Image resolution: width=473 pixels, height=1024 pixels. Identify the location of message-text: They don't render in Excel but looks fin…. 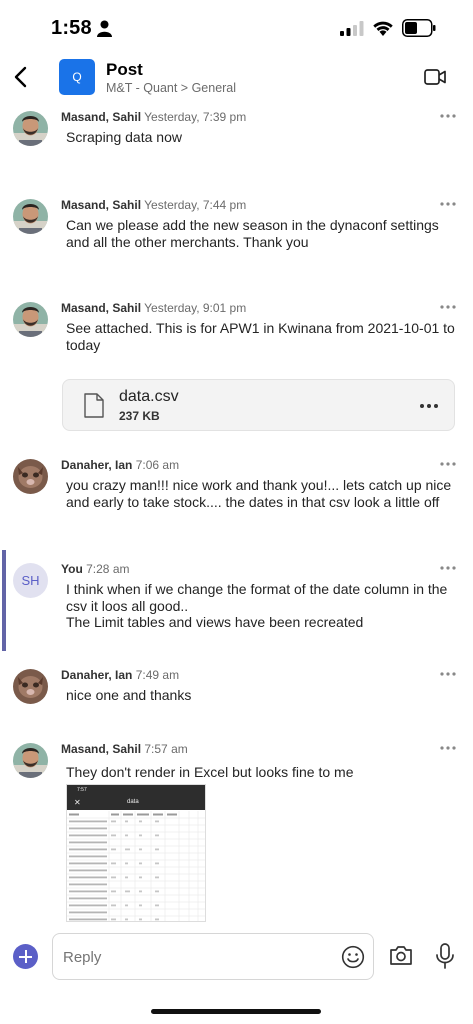
(263, 772).